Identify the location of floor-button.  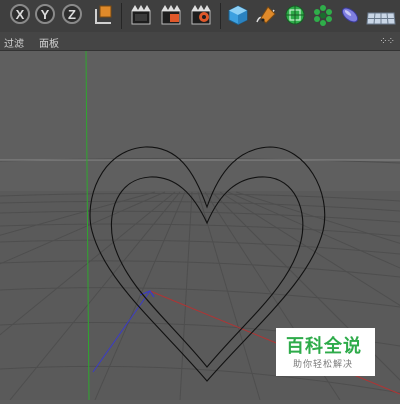
(381, 15).